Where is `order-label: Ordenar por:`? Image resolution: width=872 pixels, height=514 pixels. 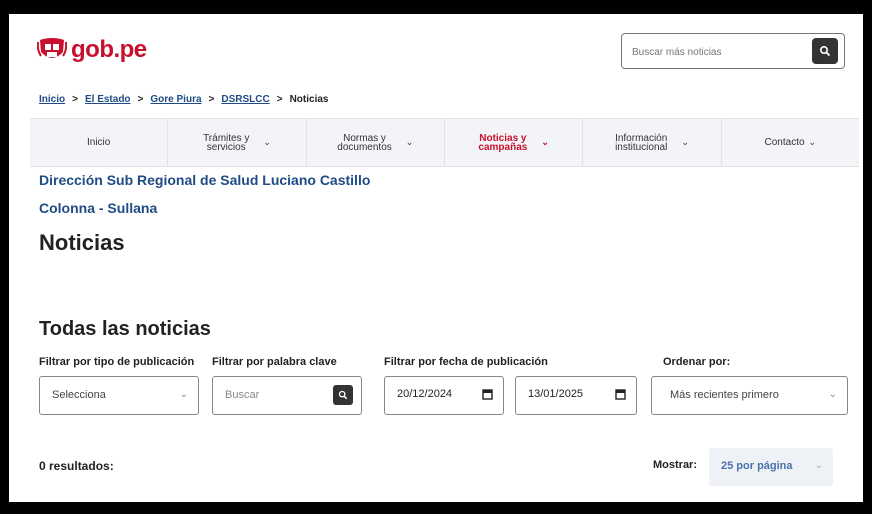 order-label: Ordenar por: is located at coordinates (697, 362).